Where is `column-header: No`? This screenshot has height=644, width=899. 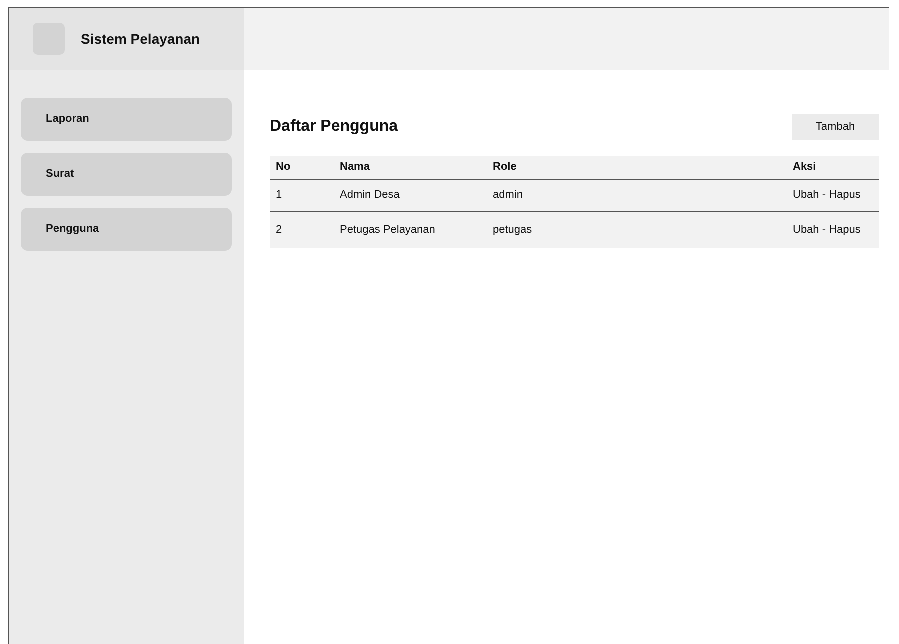
column-header: No is located at coordinates (283, 168).